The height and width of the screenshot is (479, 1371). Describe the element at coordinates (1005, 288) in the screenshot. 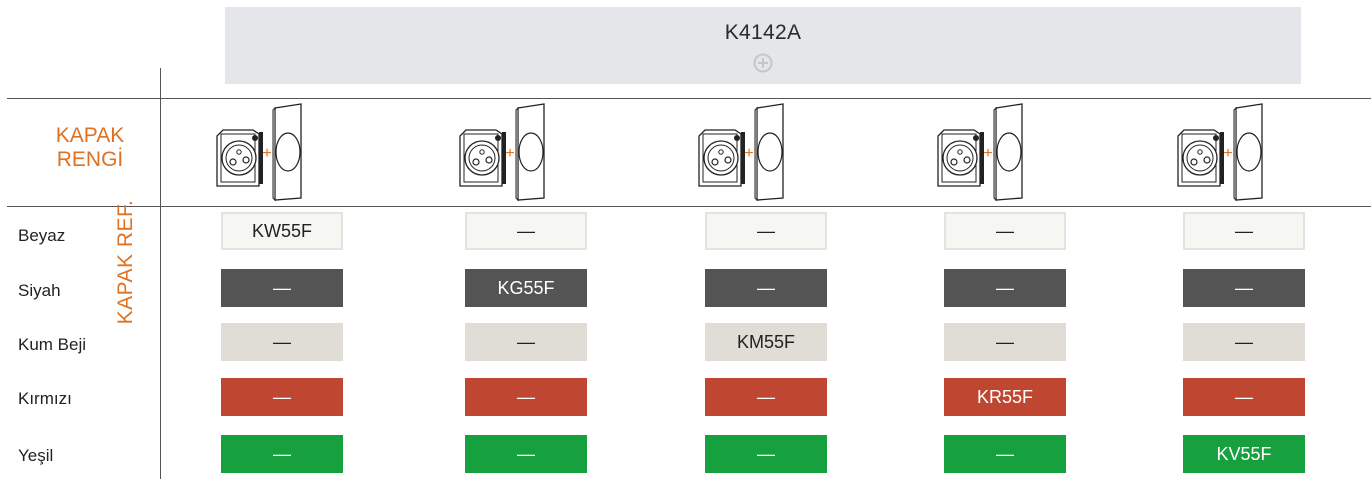

I see `ref-cell-black-4: —` at that location.